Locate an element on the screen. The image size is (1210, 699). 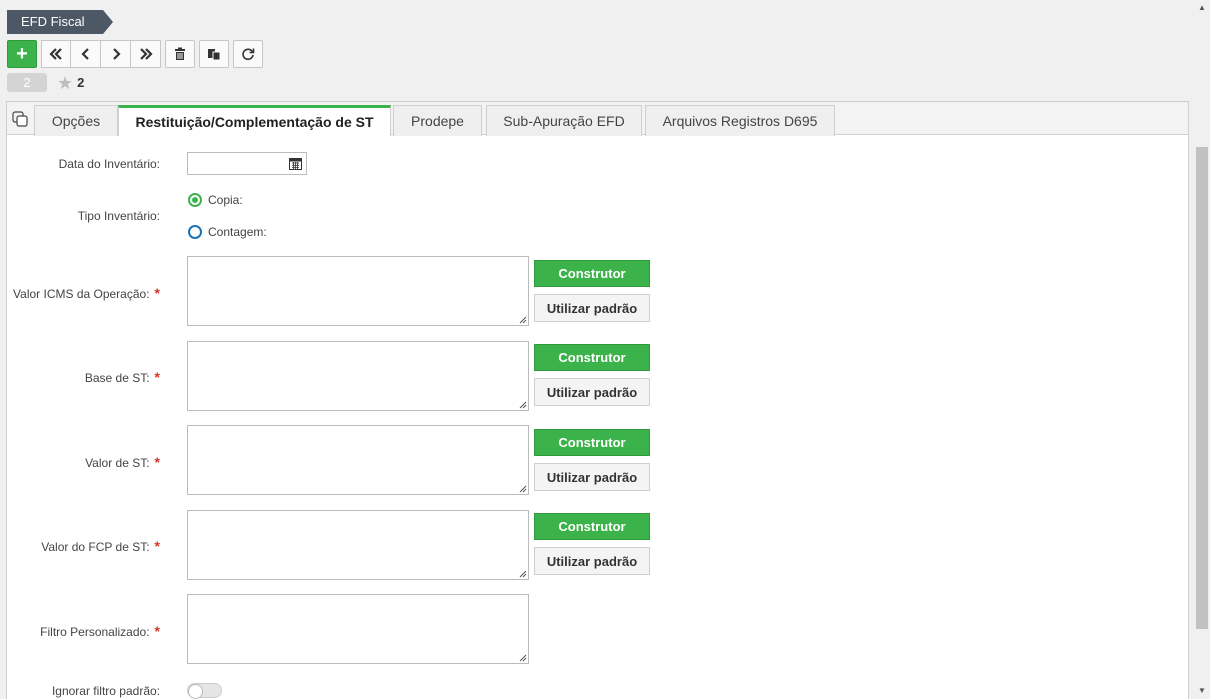
valor-fcp-textarea is located at coordinates (358, 545).